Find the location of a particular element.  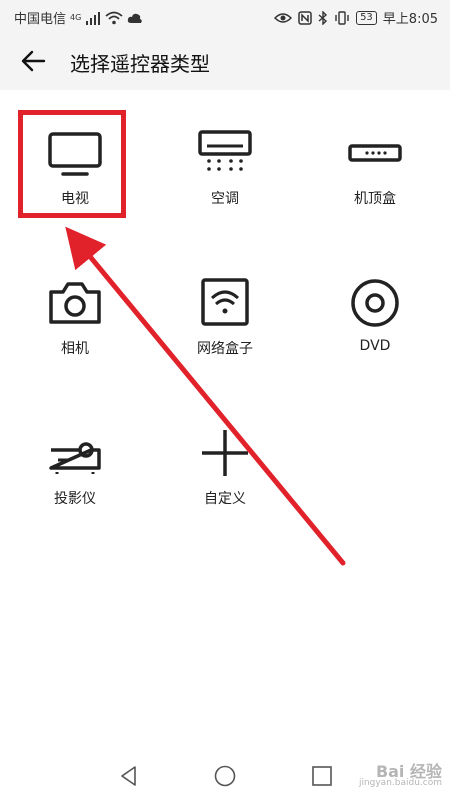

device-label: 机顶盒 is located at coordinates (375, 199).